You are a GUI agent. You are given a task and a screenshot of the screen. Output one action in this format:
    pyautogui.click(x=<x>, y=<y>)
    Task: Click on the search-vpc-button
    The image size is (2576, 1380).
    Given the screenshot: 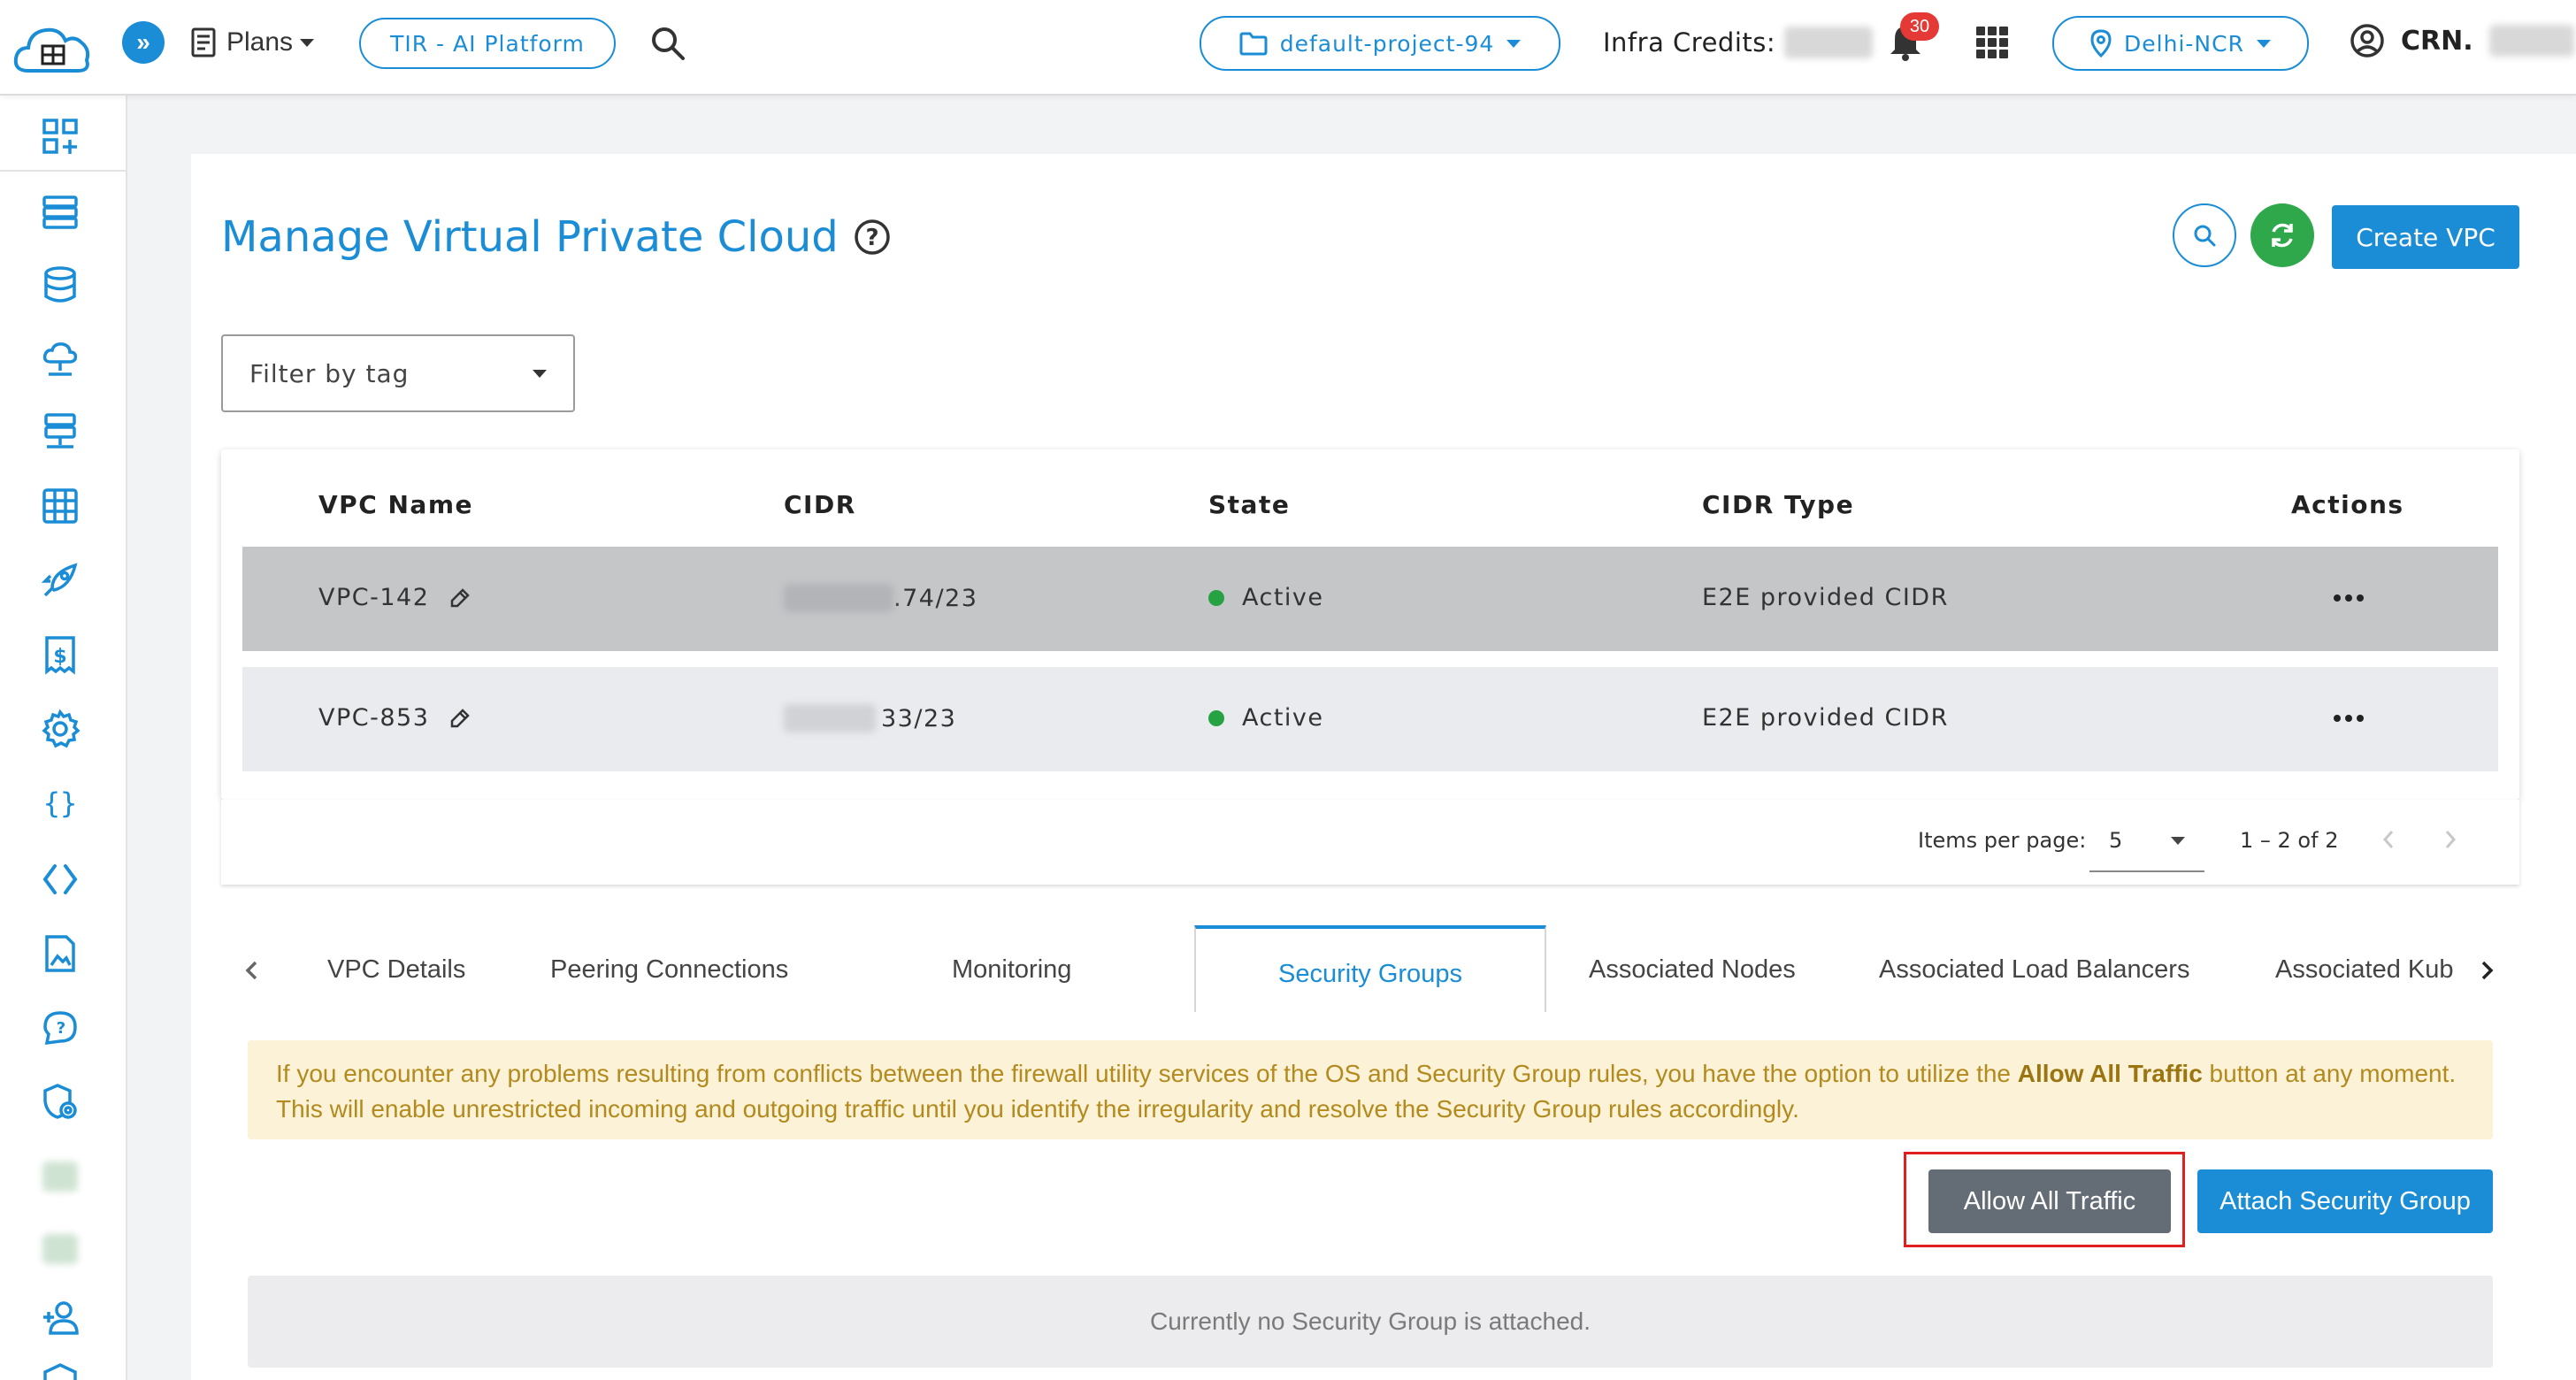 What is the action you would take?
    pyautogui.click(x=2204, y=235)
    